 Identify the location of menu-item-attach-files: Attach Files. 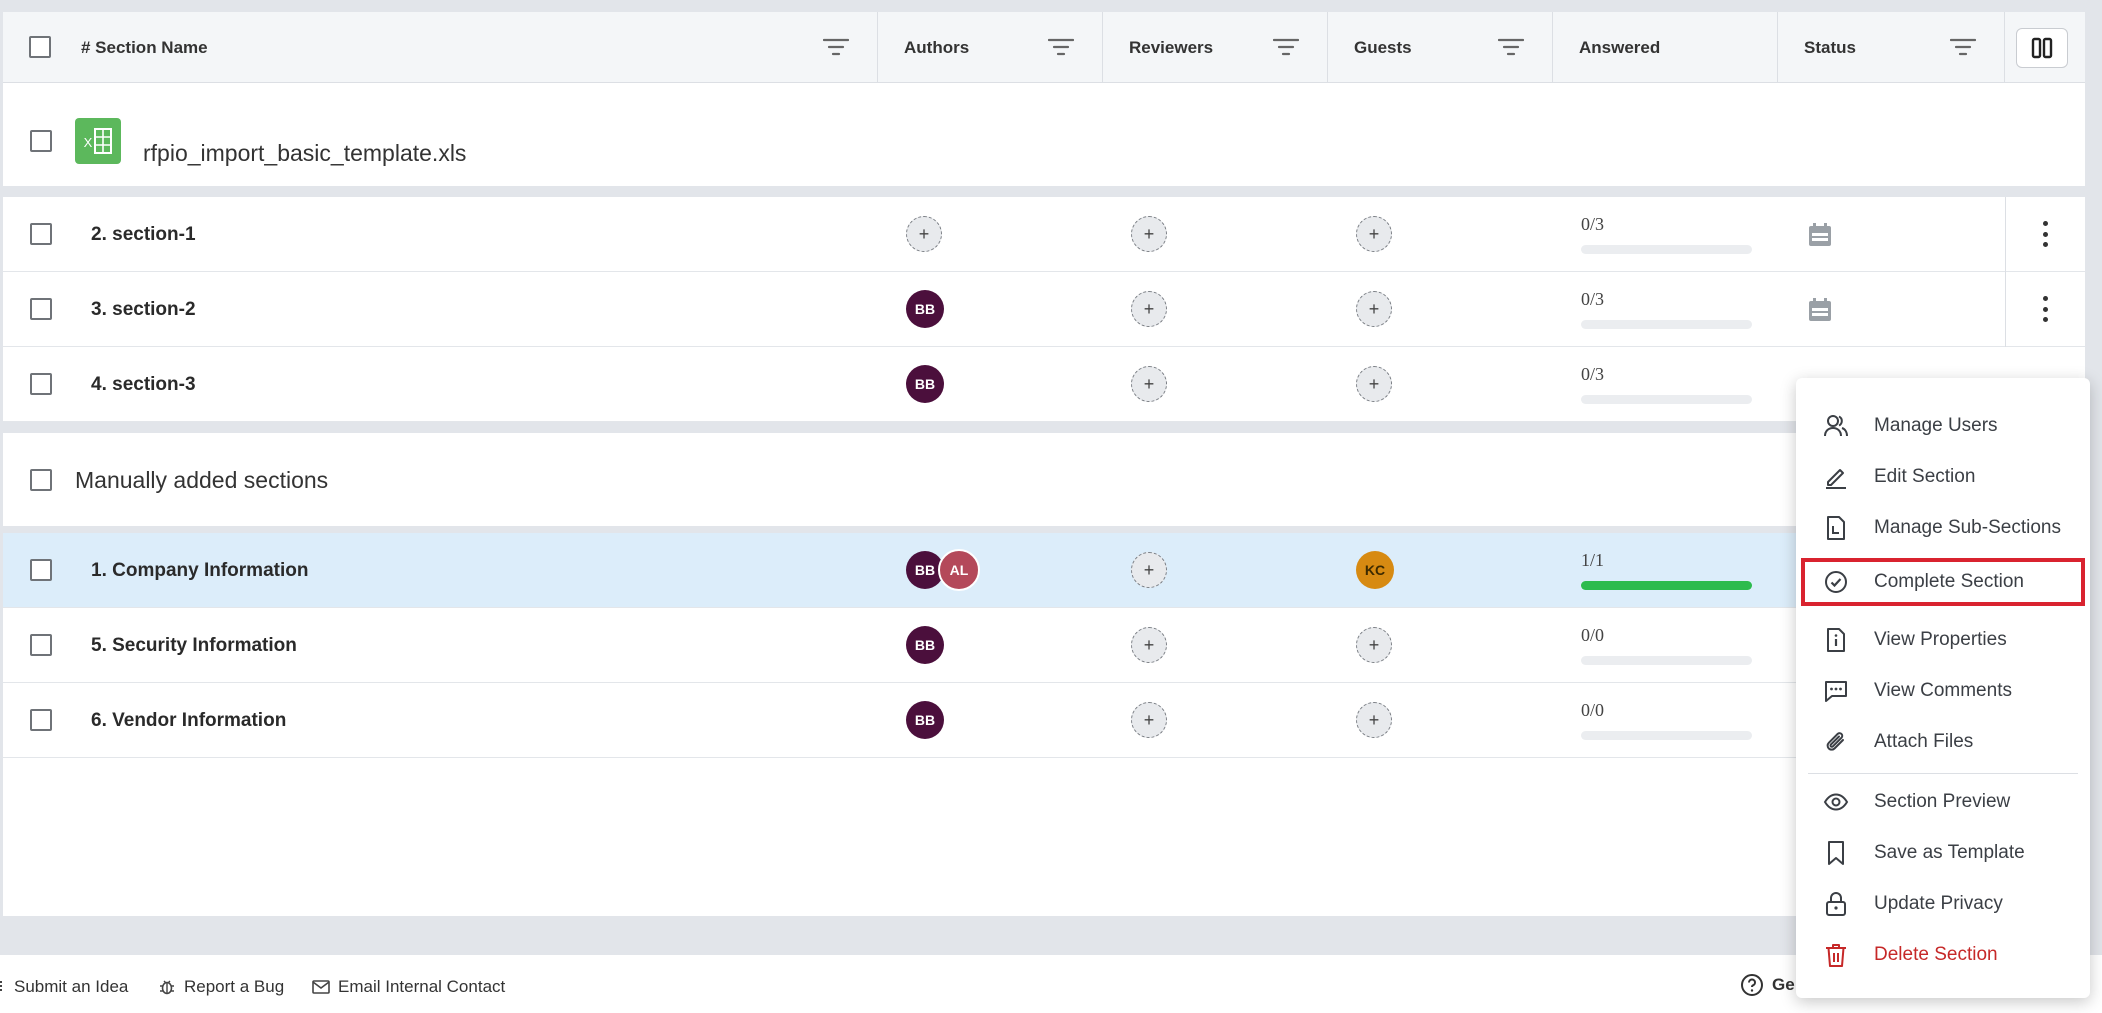
(1943, 742).